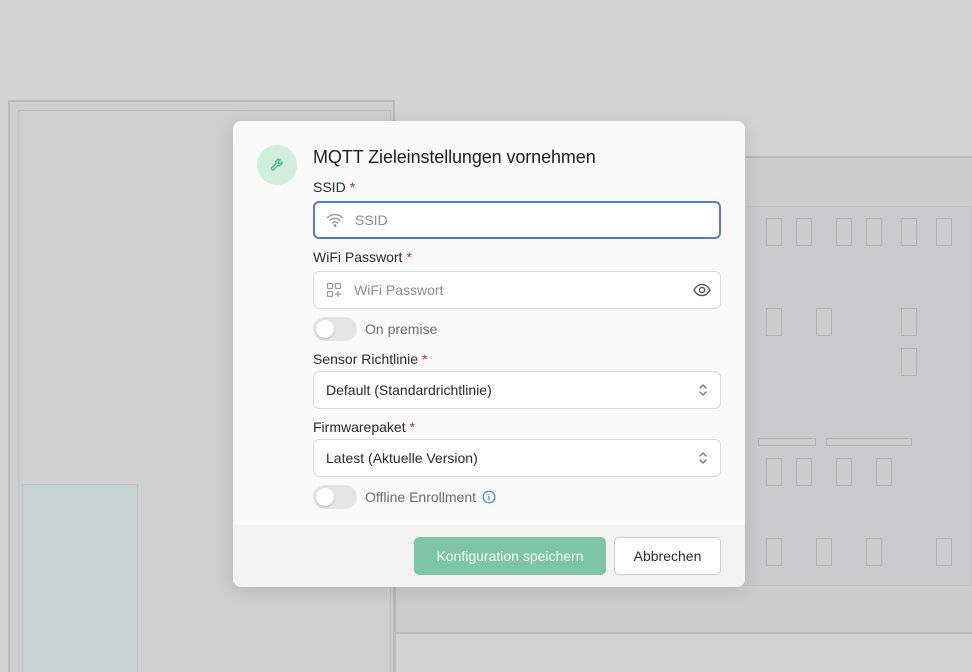  I want to click on firmware-label: Firmwarepaket *, so click(364, 427).